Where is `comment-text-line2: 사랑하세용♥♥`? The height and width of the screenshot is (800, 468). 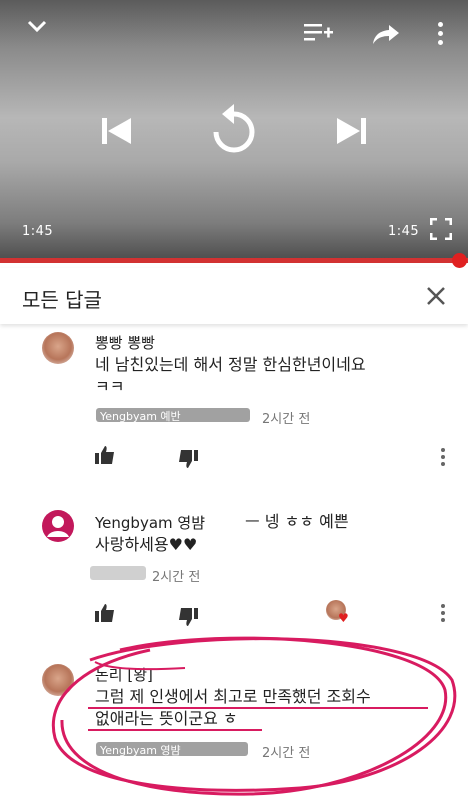 comment-text-line2: 사랑하세용♥♥ is located at coordinates (146, 544).